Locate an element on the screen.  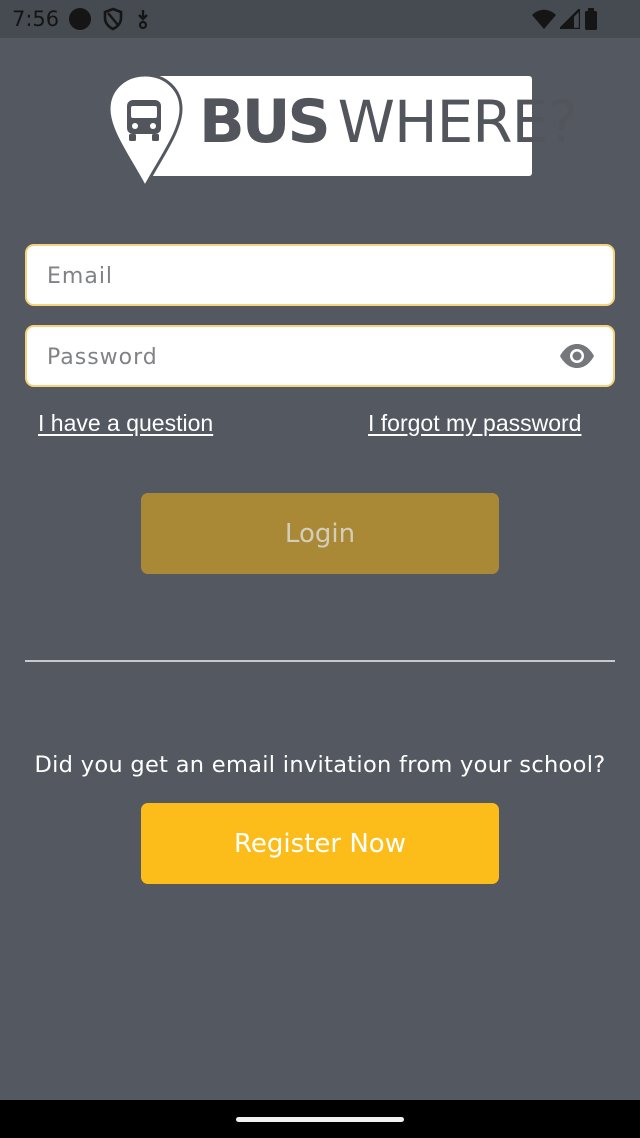
bus-pin-icon is located at coordinates (145, 133).